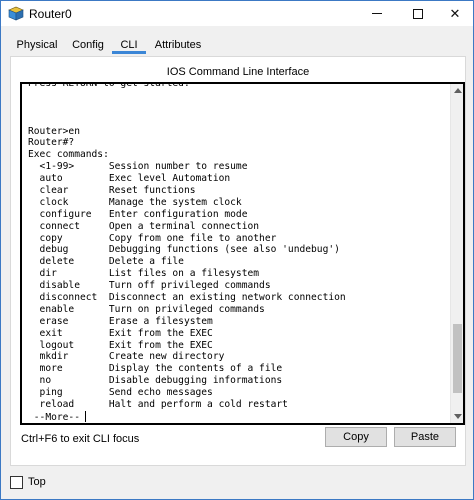  I want to click on terminal-line: copy Copy from one file to another, so click(152, 238).